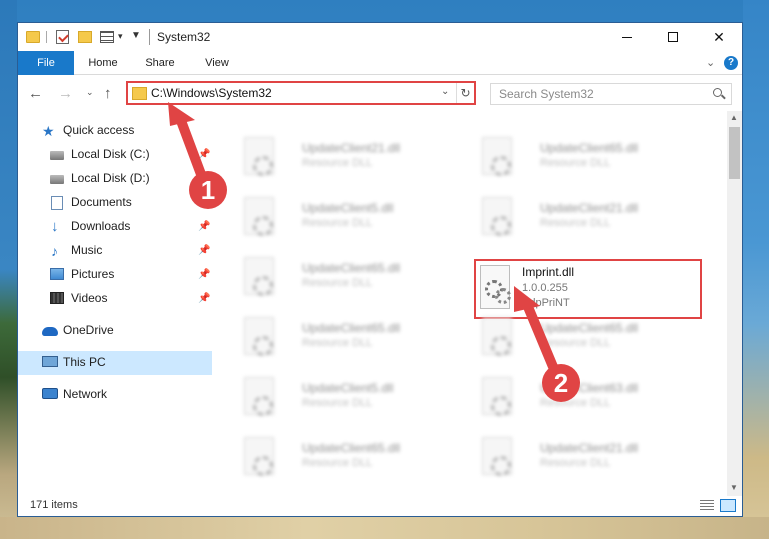 This screenshot has width=769, height=539. What do you see at coordinates (115, 299) in the screenshot?
I see `sidebar-item-videos: Videos 📌` at bounding box center [115, 299].